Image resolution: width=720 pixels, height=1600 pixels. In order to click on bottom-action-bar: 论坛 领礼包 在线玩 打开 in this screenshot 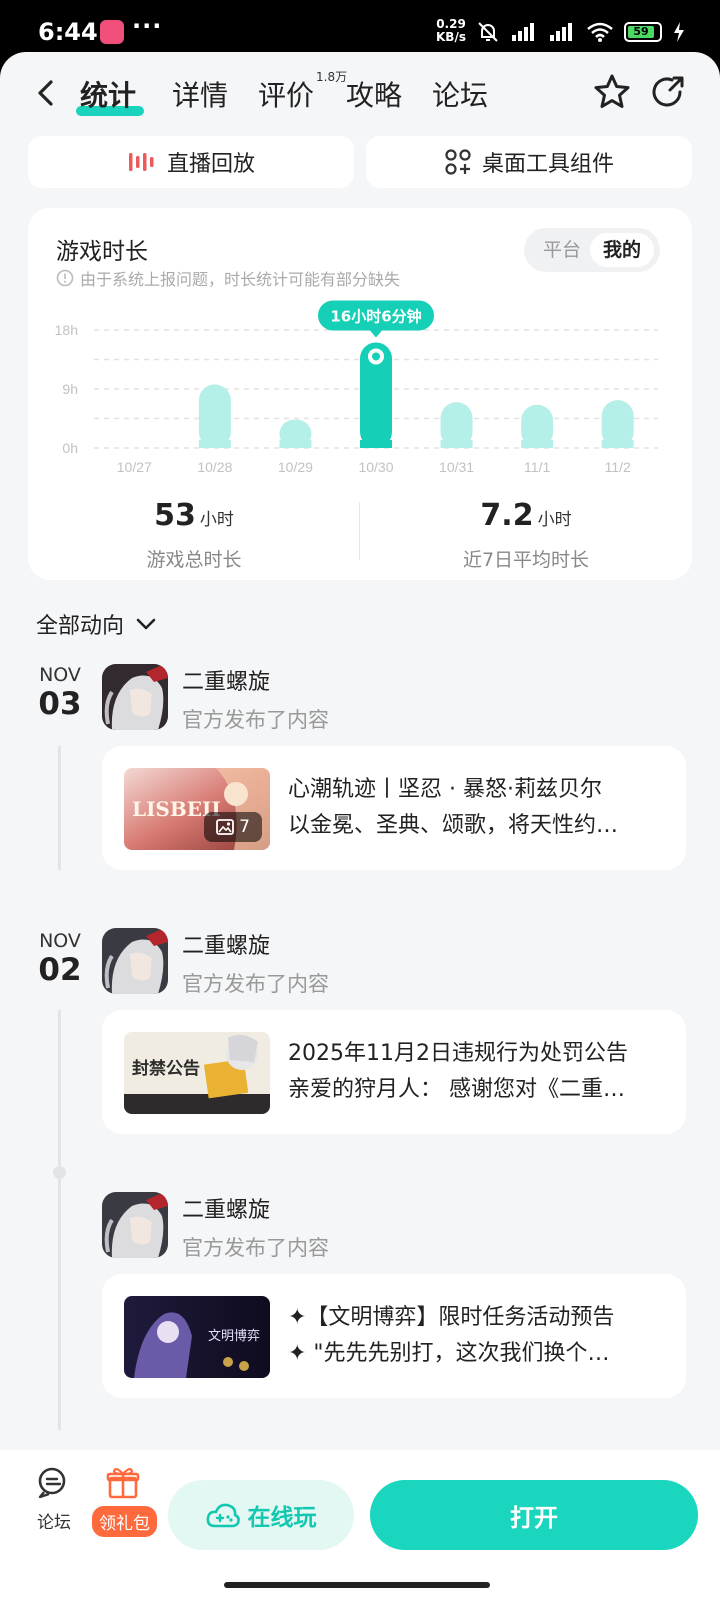, I will do `click(360, 1525)`.